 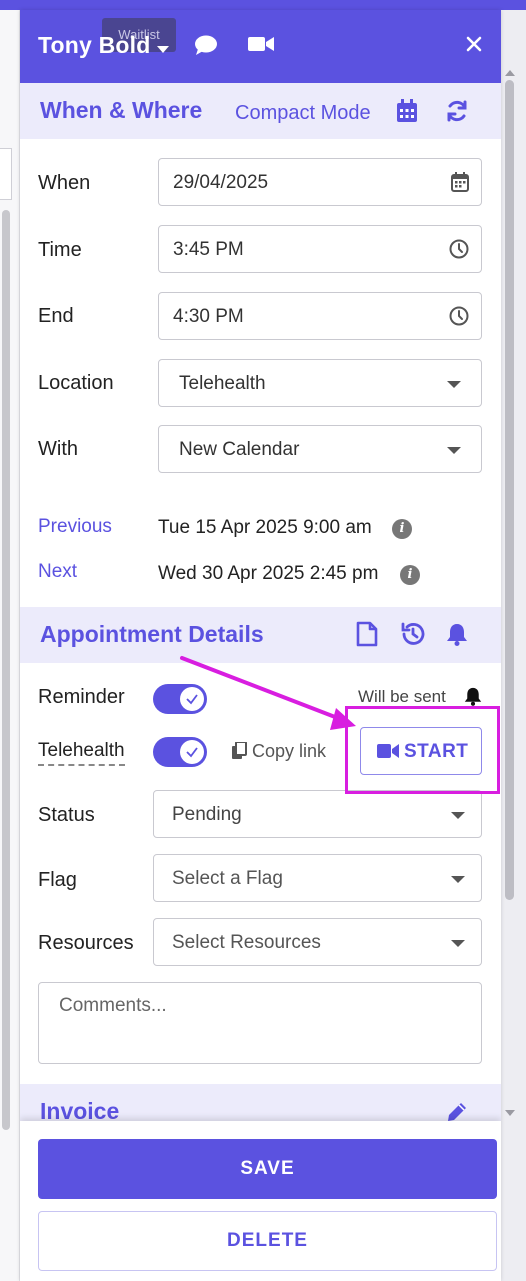 What do you see at coordinates (422, 750) in the screenshot?
I see `annotation-highlight` at bounding box center [422, 750].